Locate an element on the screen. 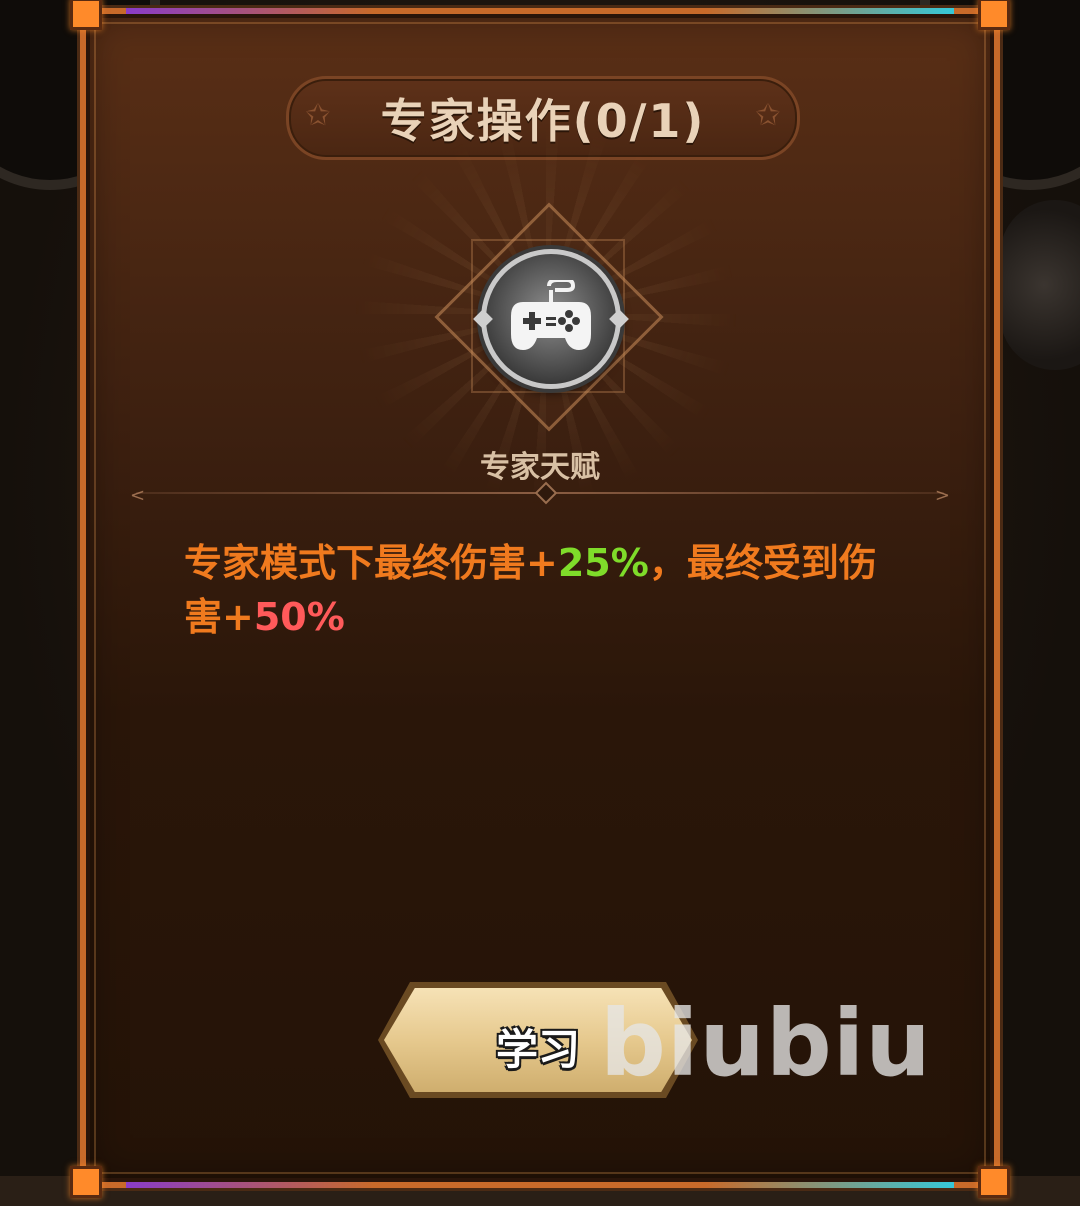 Image resolution: width=1080 pixels, height=1206 pixels. watermark-text: biubiu is located at coordinates (766, 1043).